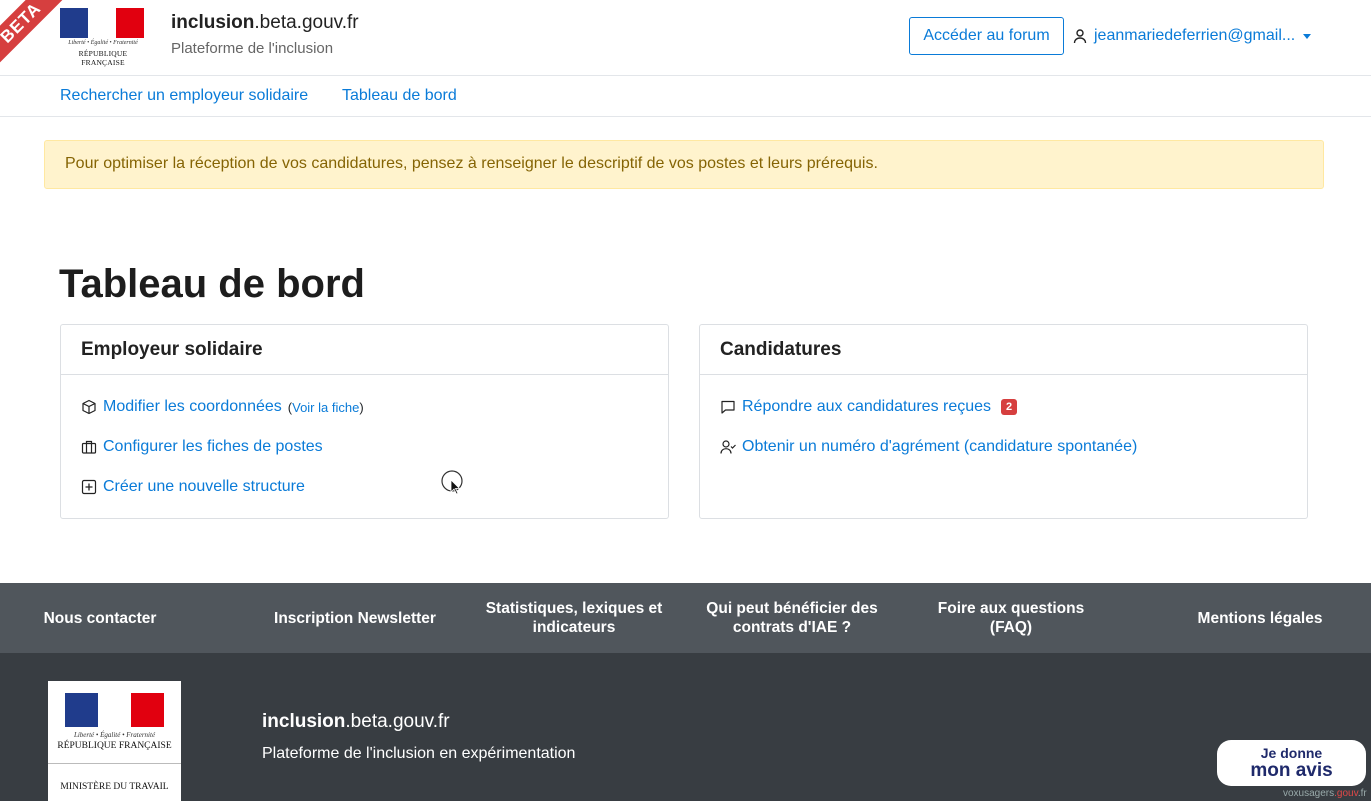  I want to click on voxusagers-label: voxusagers.gouv.fr, so click(1325, 793).